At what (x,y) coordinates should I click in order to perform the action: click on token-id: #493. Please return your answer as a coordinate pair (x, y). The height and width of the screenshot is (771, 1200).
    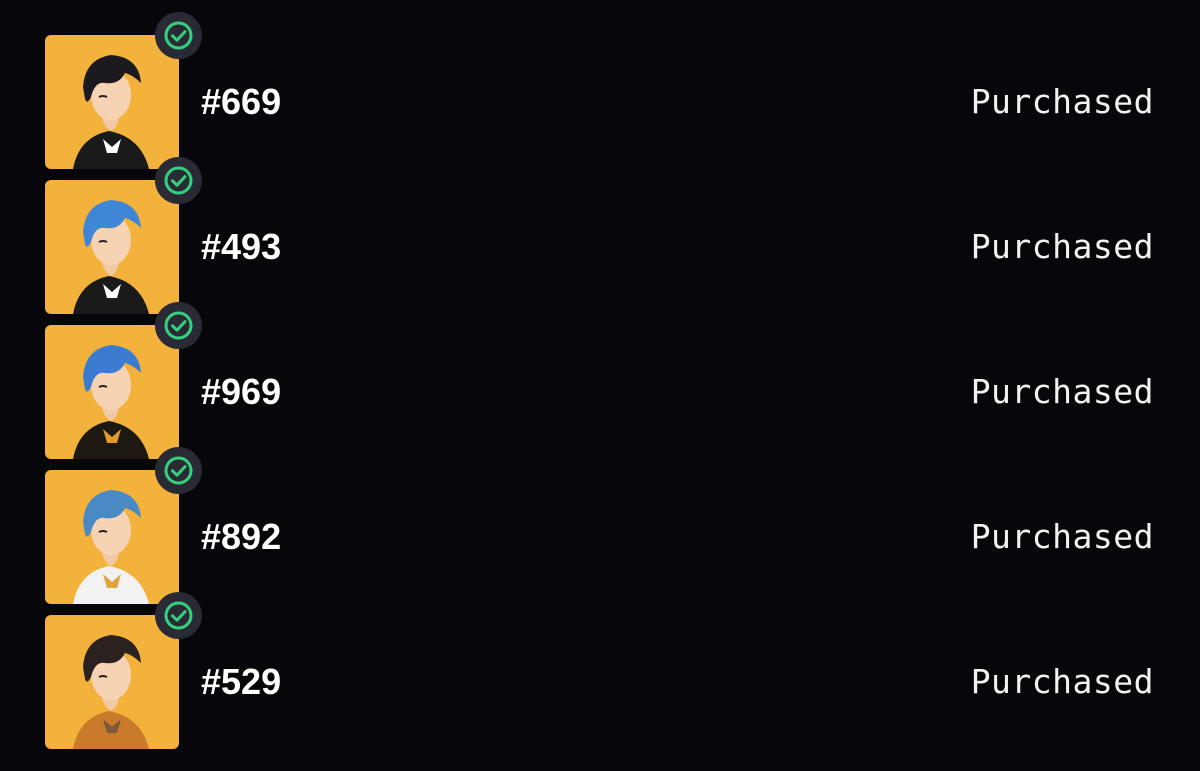
    Looking at the image, I should click on (241, 246).